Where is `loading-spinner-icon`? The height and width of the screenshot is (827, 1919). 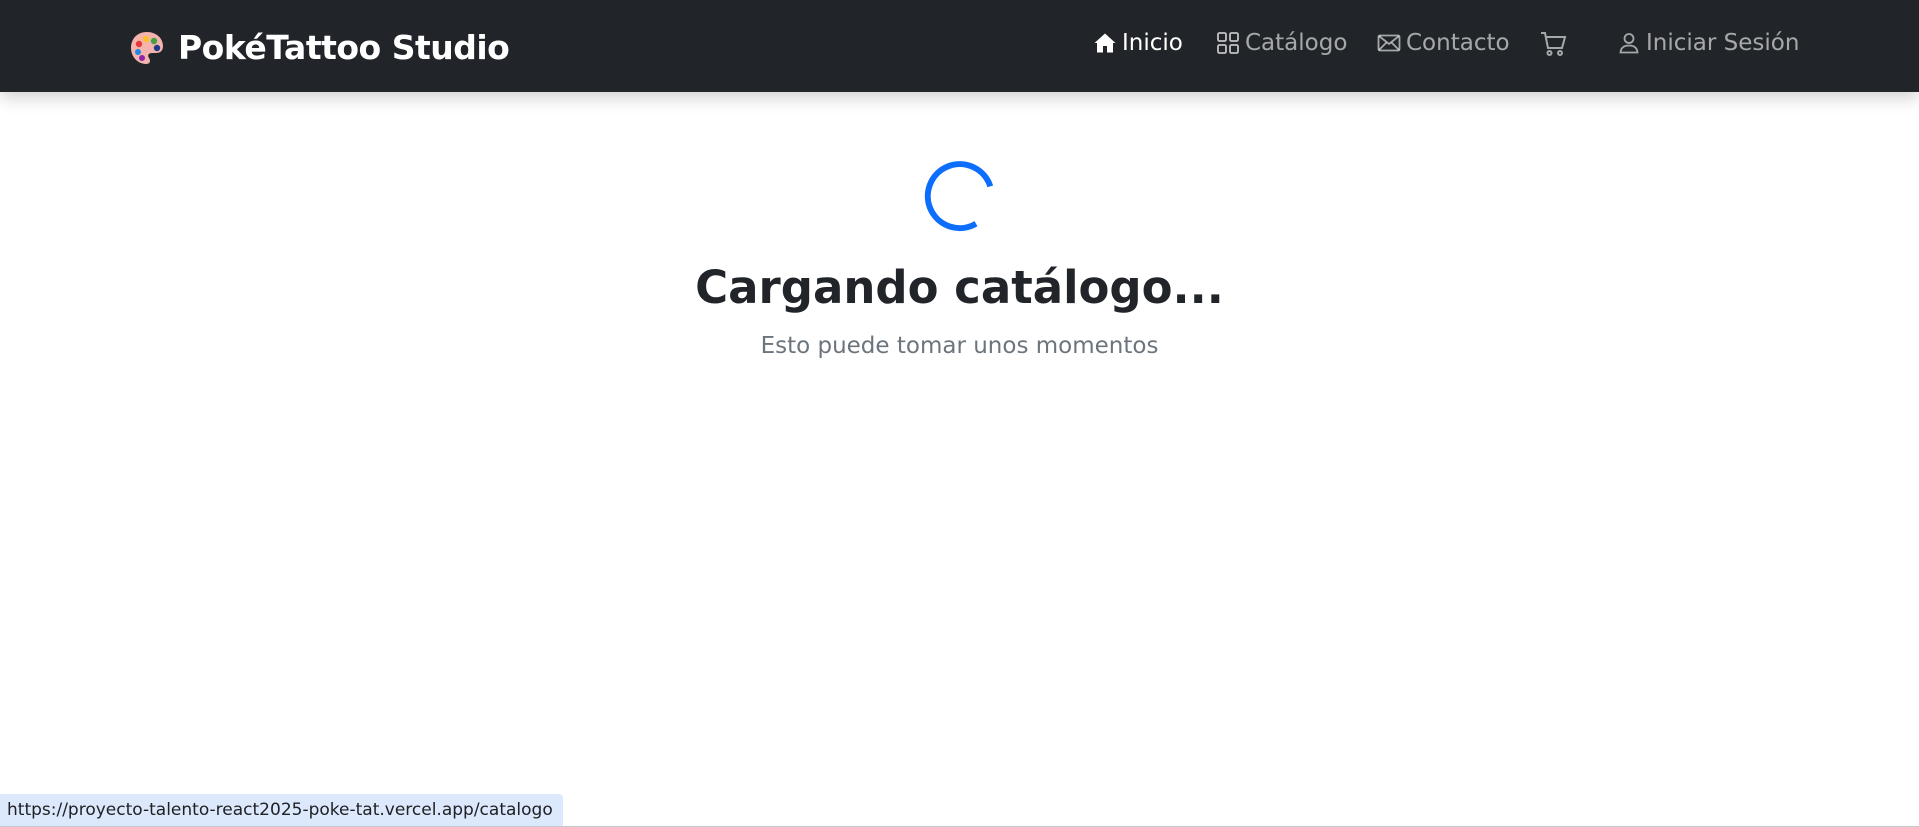 loading-spinner-icon is located at coordinates (958, 196).